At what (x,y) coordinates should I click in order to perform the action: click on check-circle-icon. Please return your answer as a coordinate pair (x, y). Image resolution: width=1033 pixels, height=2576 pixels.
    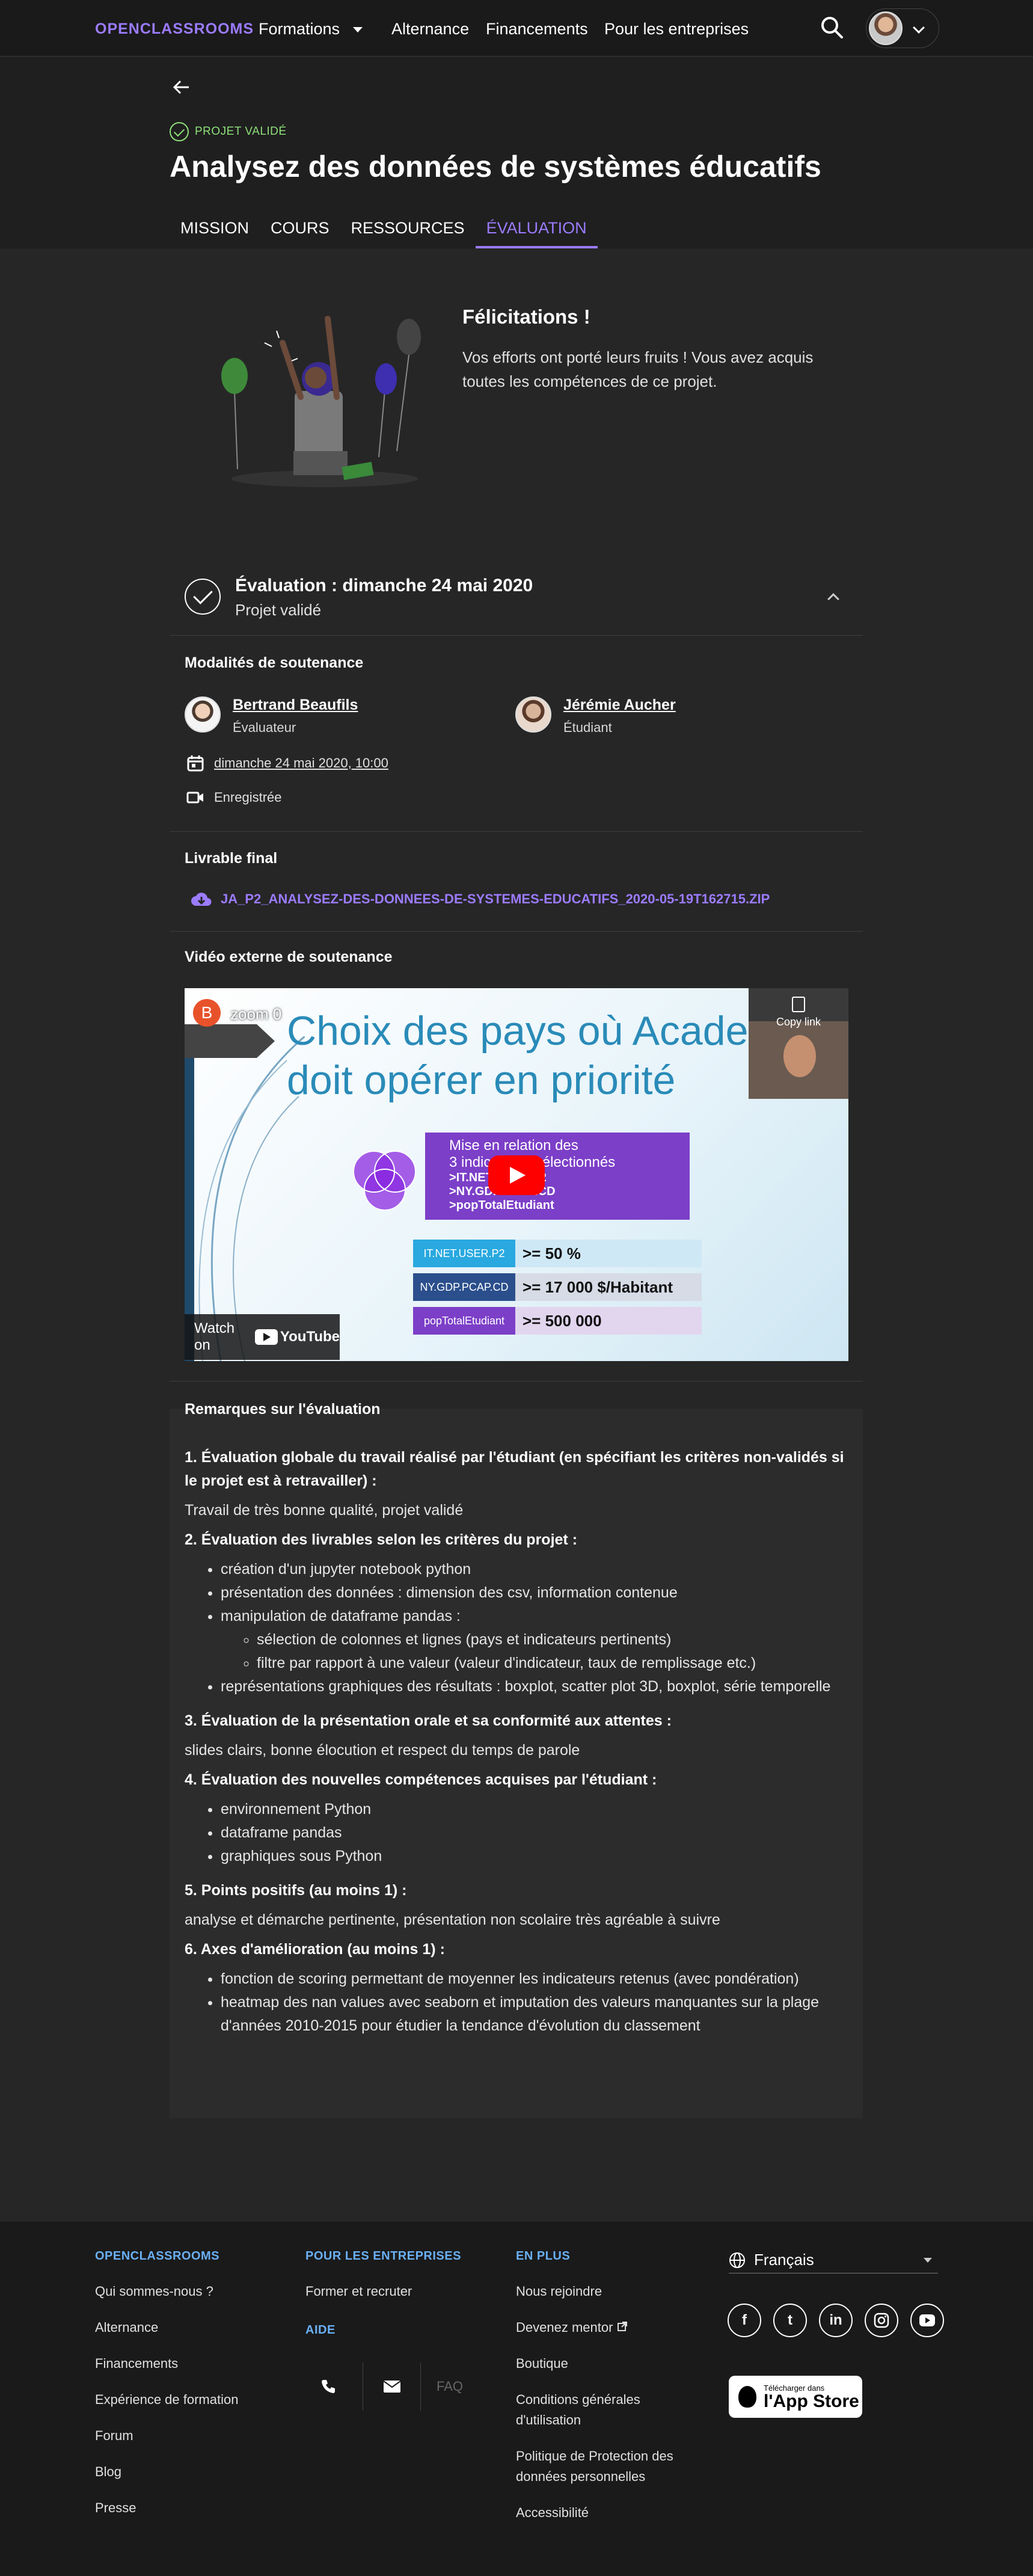
    Looking at the image, I should click on (203, 597).